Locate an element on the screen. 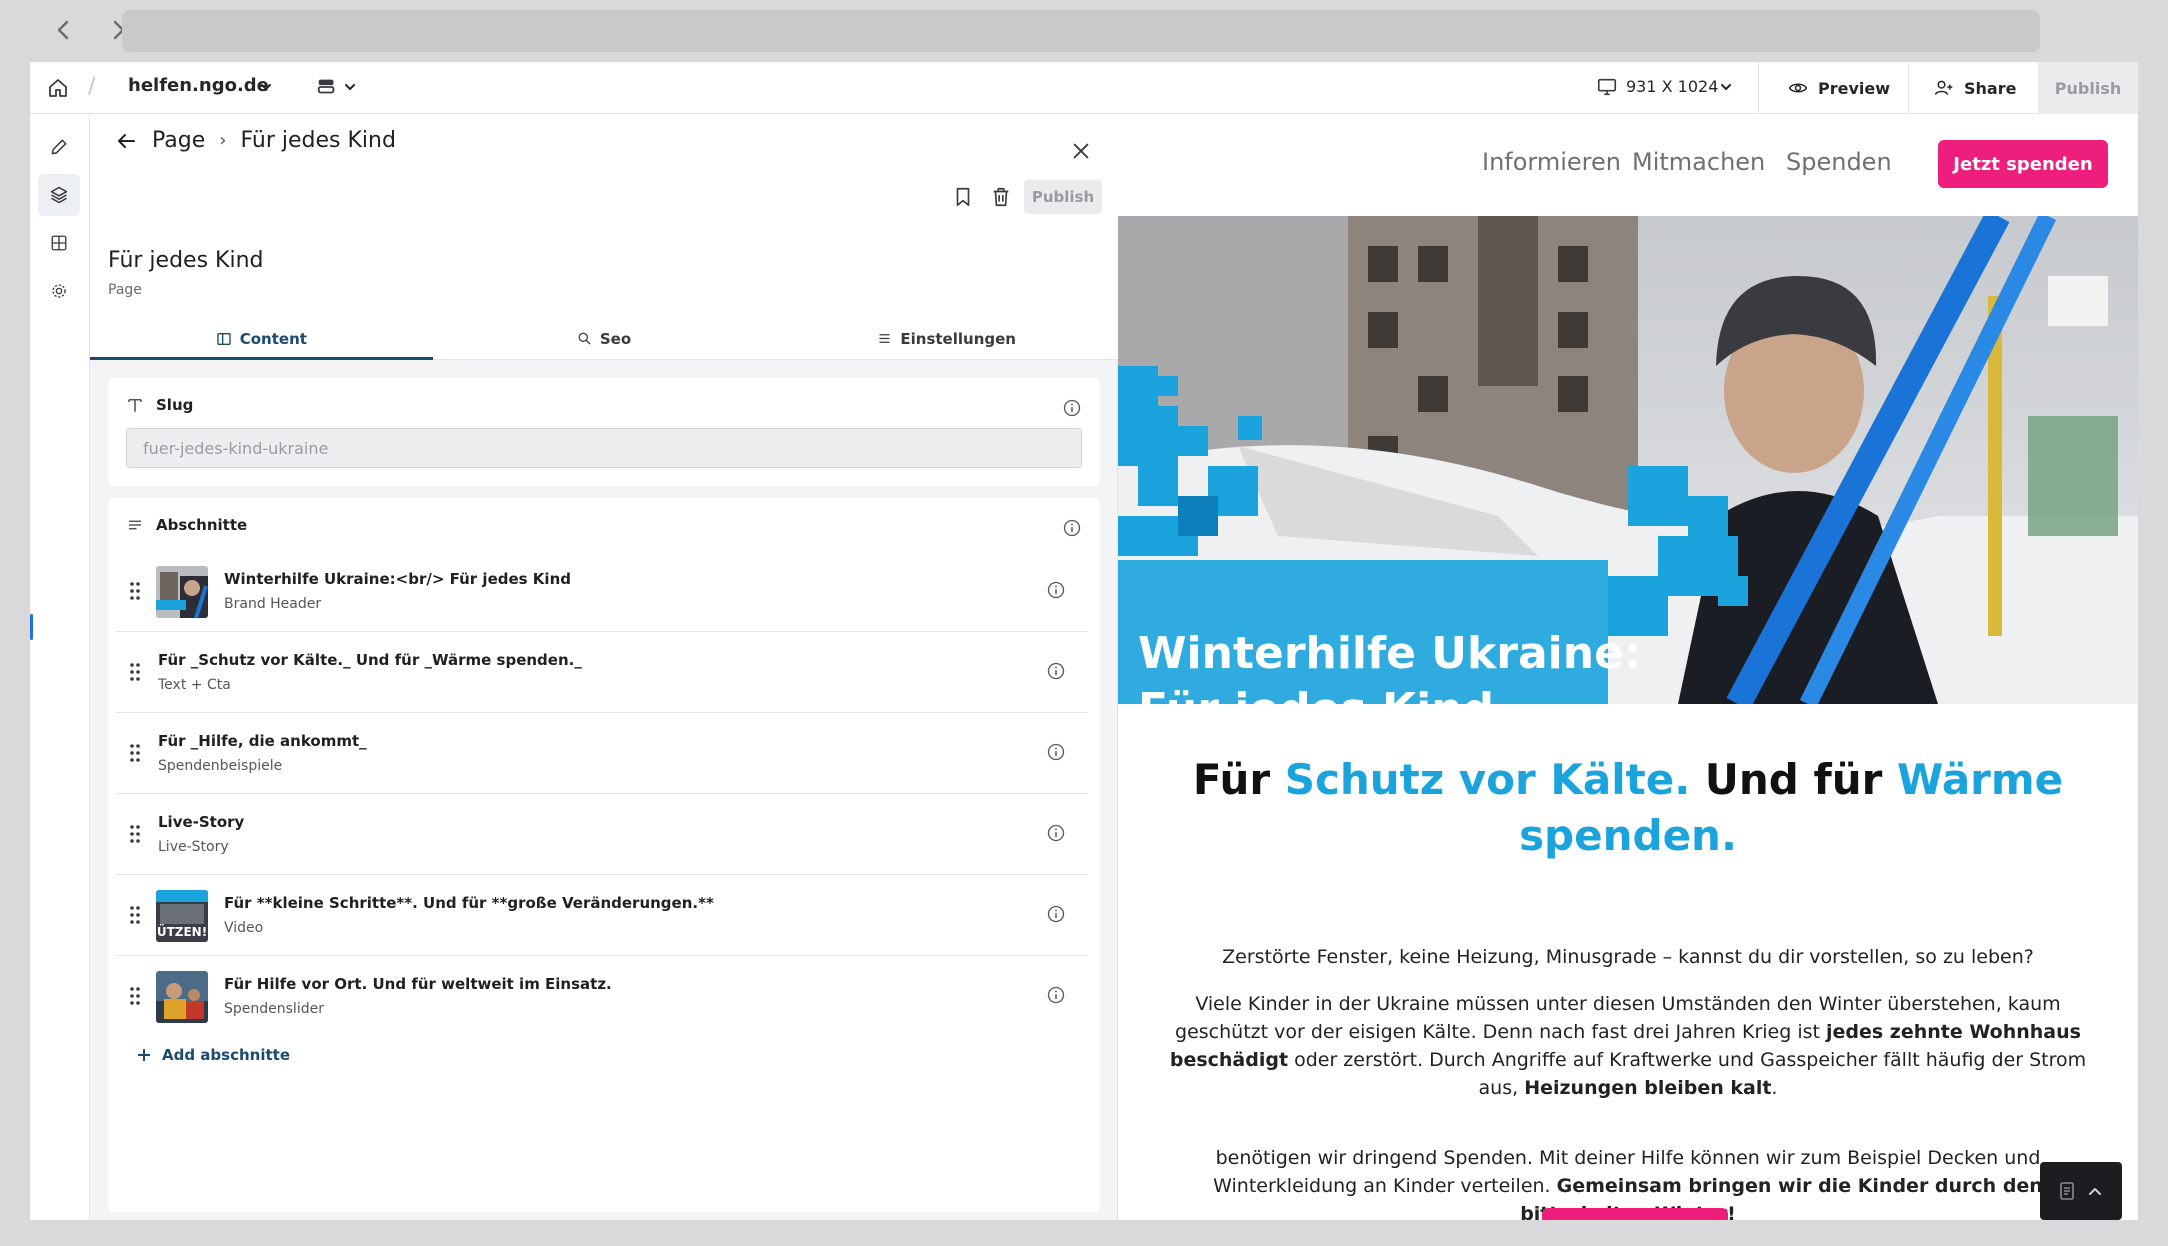  tab-einstellungen: Einstellungen is located at coordinates (946, 338).